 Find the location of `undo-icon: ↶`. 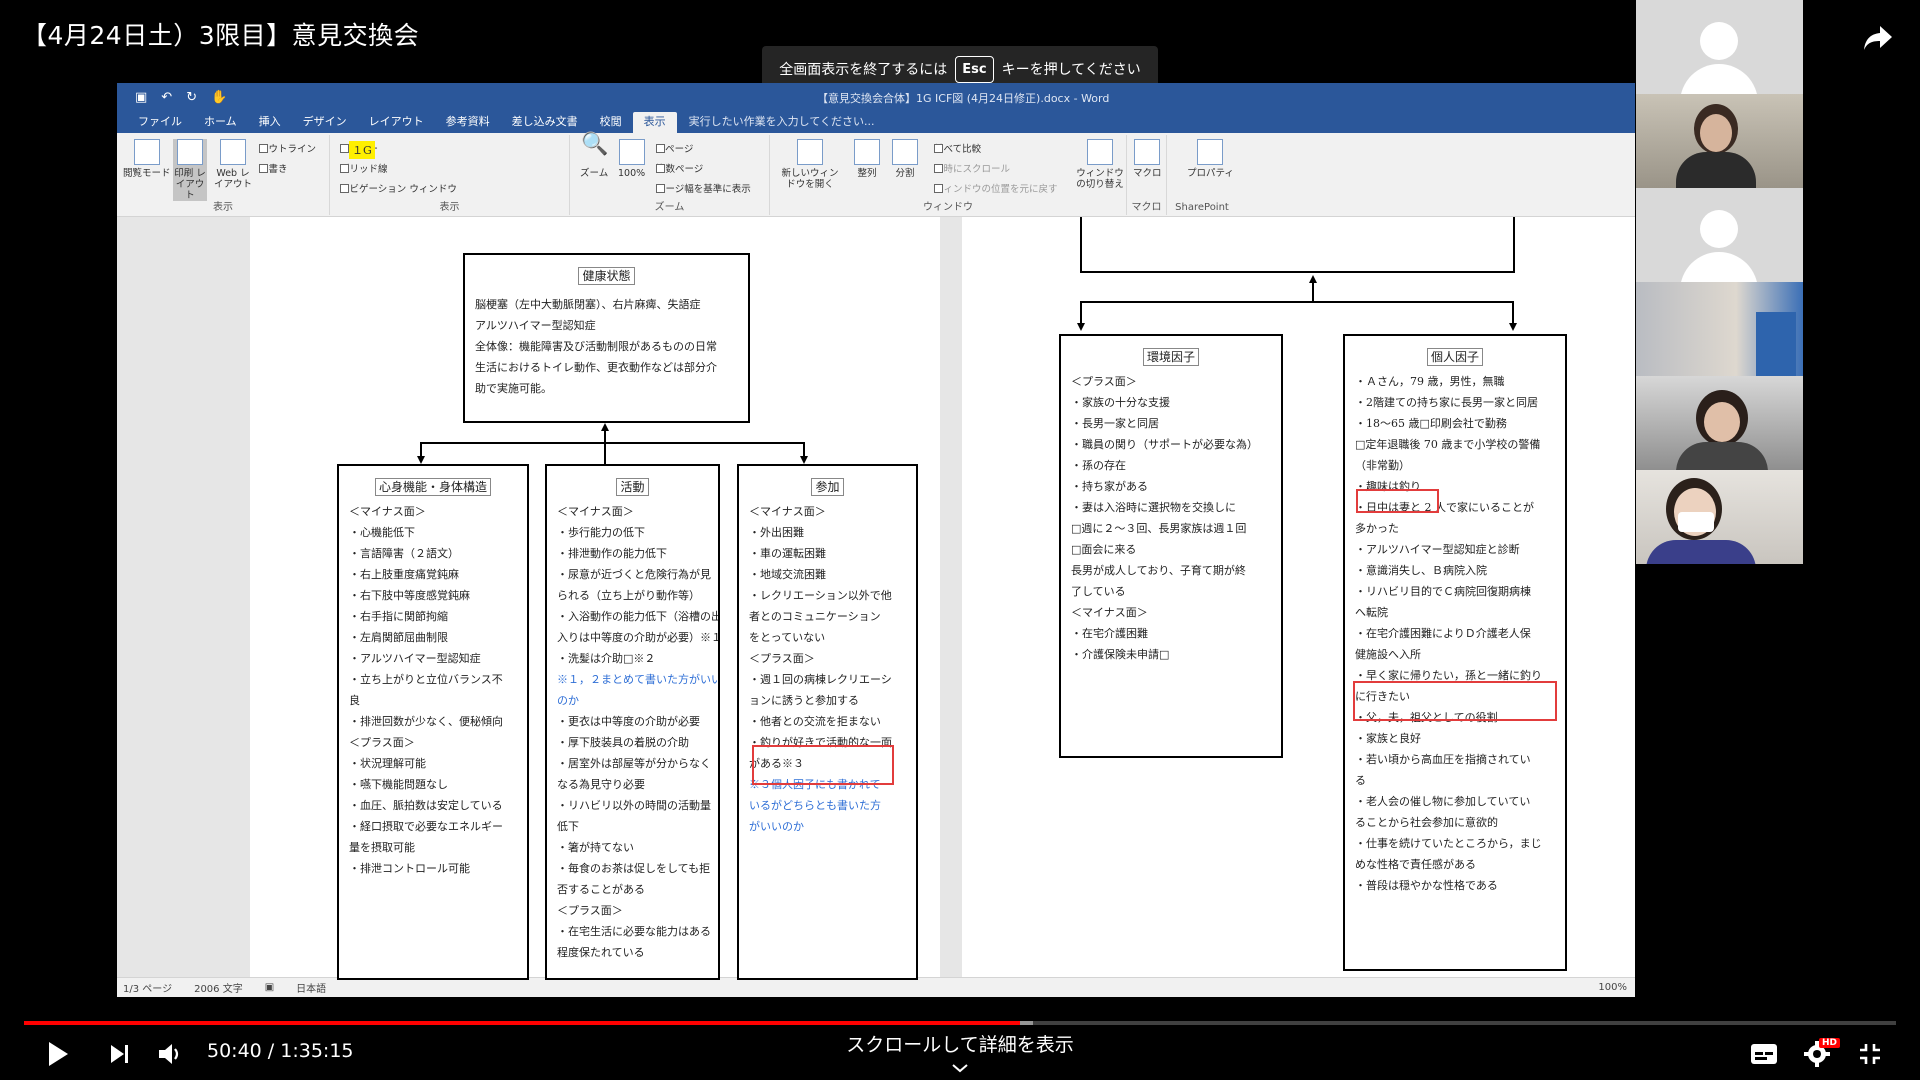

undo-icon: ↶ is located at coordinates (166, 97).